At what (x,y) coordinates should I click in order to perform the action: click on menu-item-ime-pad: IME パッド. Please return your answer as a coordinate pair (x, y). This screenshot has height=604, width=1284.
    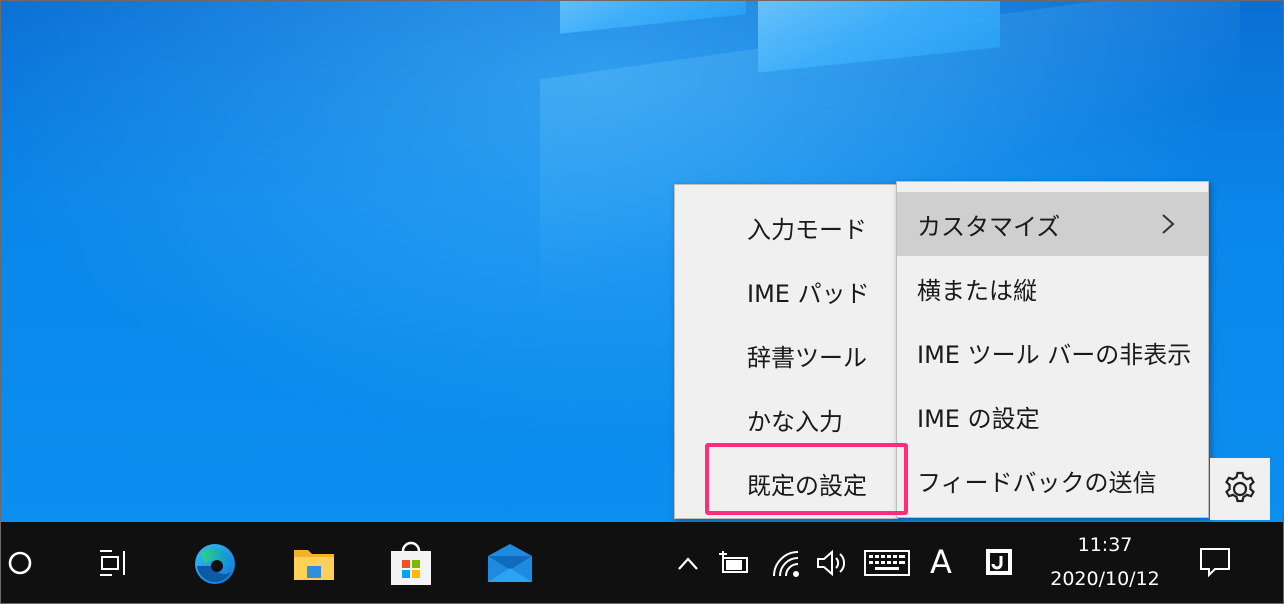
    Looking at the image, I should click on (786, 291).